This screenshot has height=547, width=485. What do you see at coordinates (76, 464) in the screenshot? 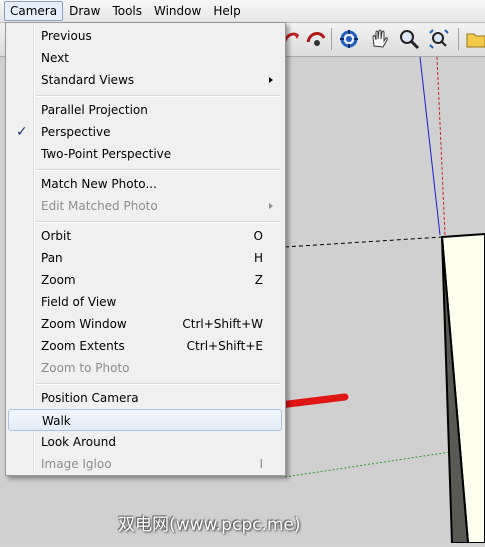
I see `menu-item-label: Image Igloo` at bounding box center [76, 464].